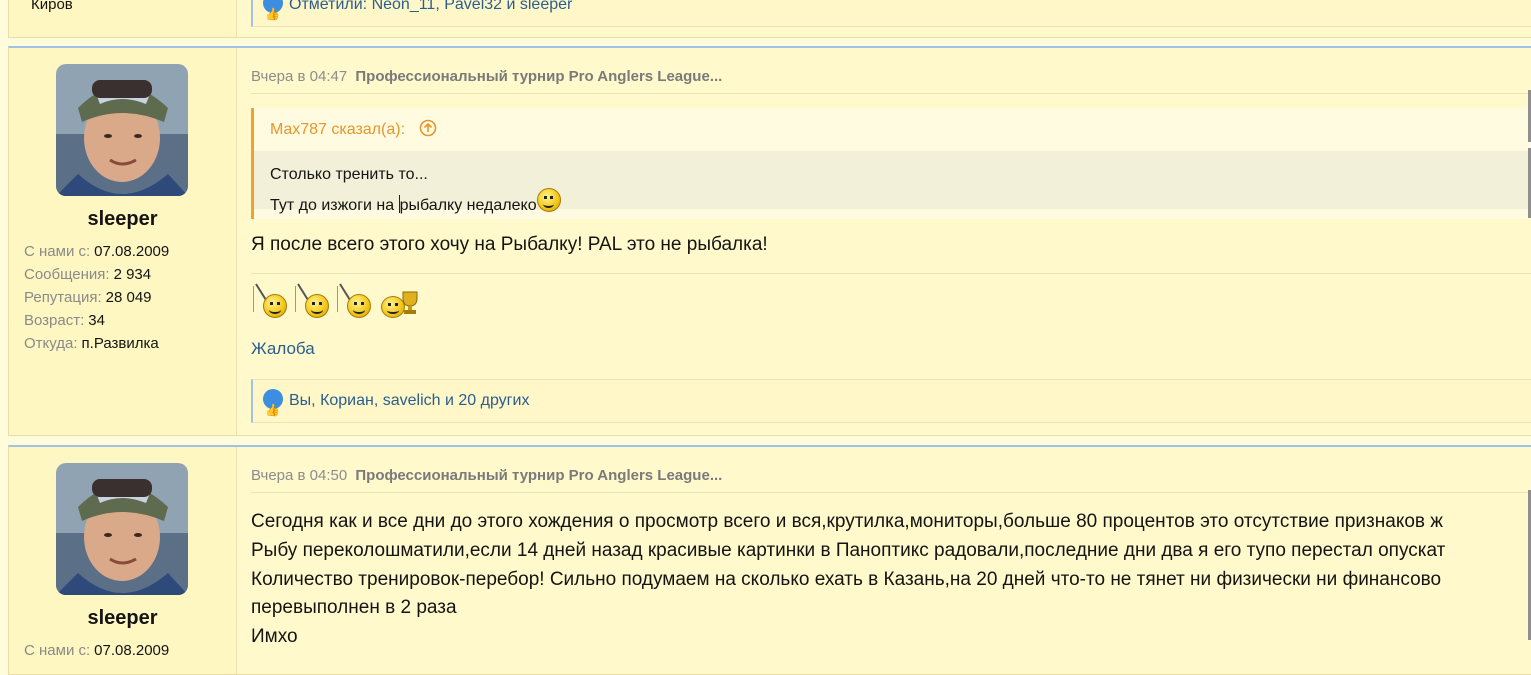 Image resolution: width=1531 pixels, height=675 pixels. Describe the element at coordinates (892, 129) in the screenshot. I see `quote-header: Max787 сказал(а):` at that location.